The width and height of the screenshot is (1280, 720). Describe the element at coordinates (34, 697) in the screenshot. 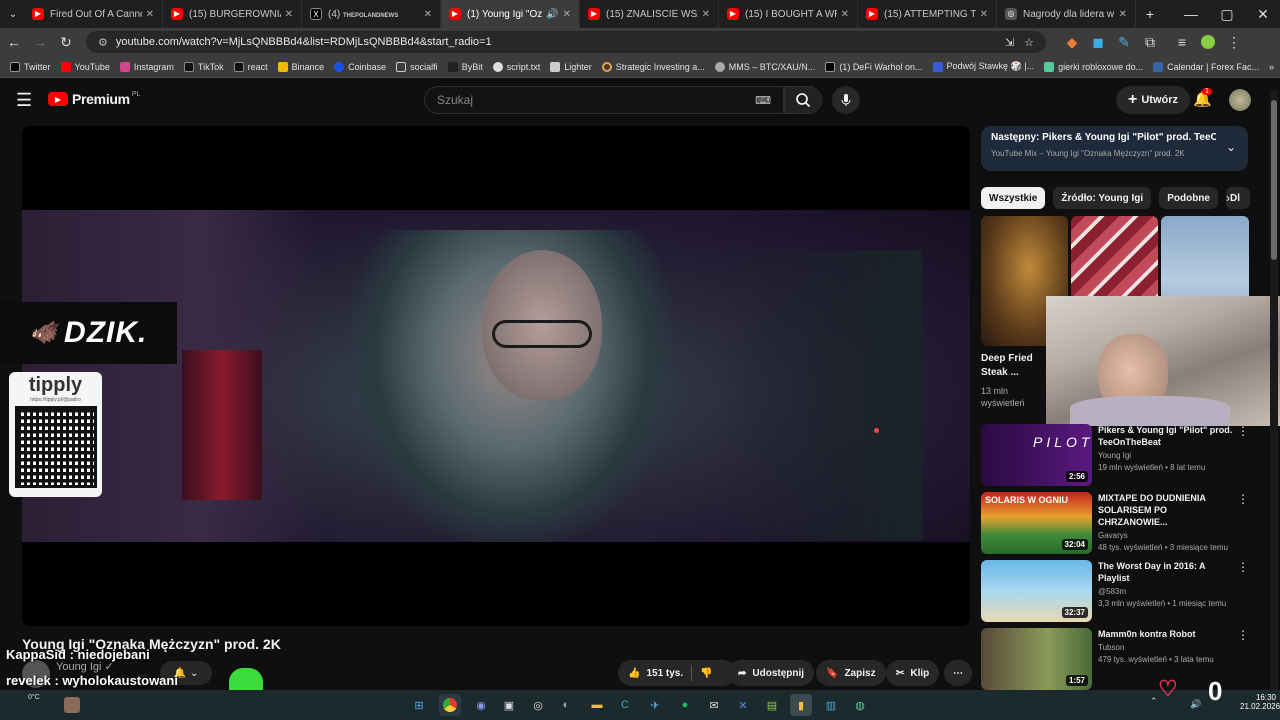

I see `weather-temp: 0°C` at that location.